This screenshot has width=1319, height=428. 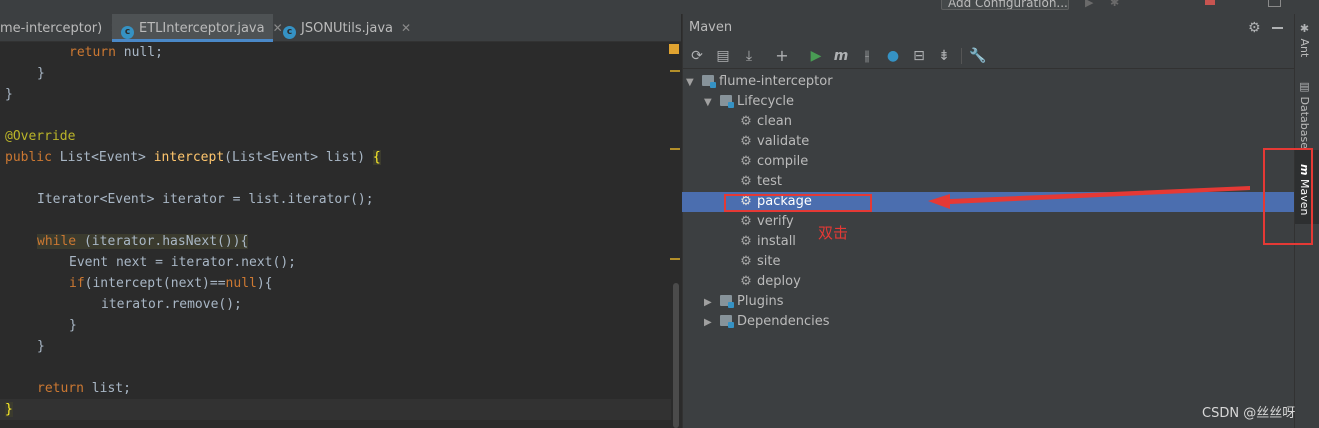 I want to click on annotation-arrow, so click(x=1089, y=197).